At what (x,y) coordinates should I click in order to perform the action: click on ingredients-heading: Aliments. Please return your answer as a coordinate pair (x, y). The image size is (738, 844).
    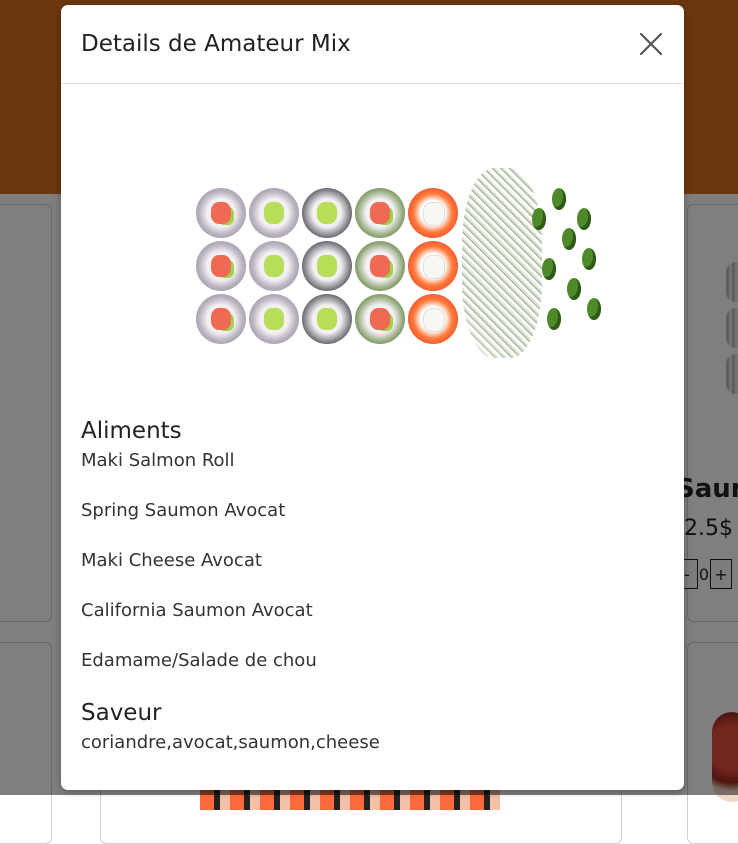
    Looking at the image, I should click on (131, 431).